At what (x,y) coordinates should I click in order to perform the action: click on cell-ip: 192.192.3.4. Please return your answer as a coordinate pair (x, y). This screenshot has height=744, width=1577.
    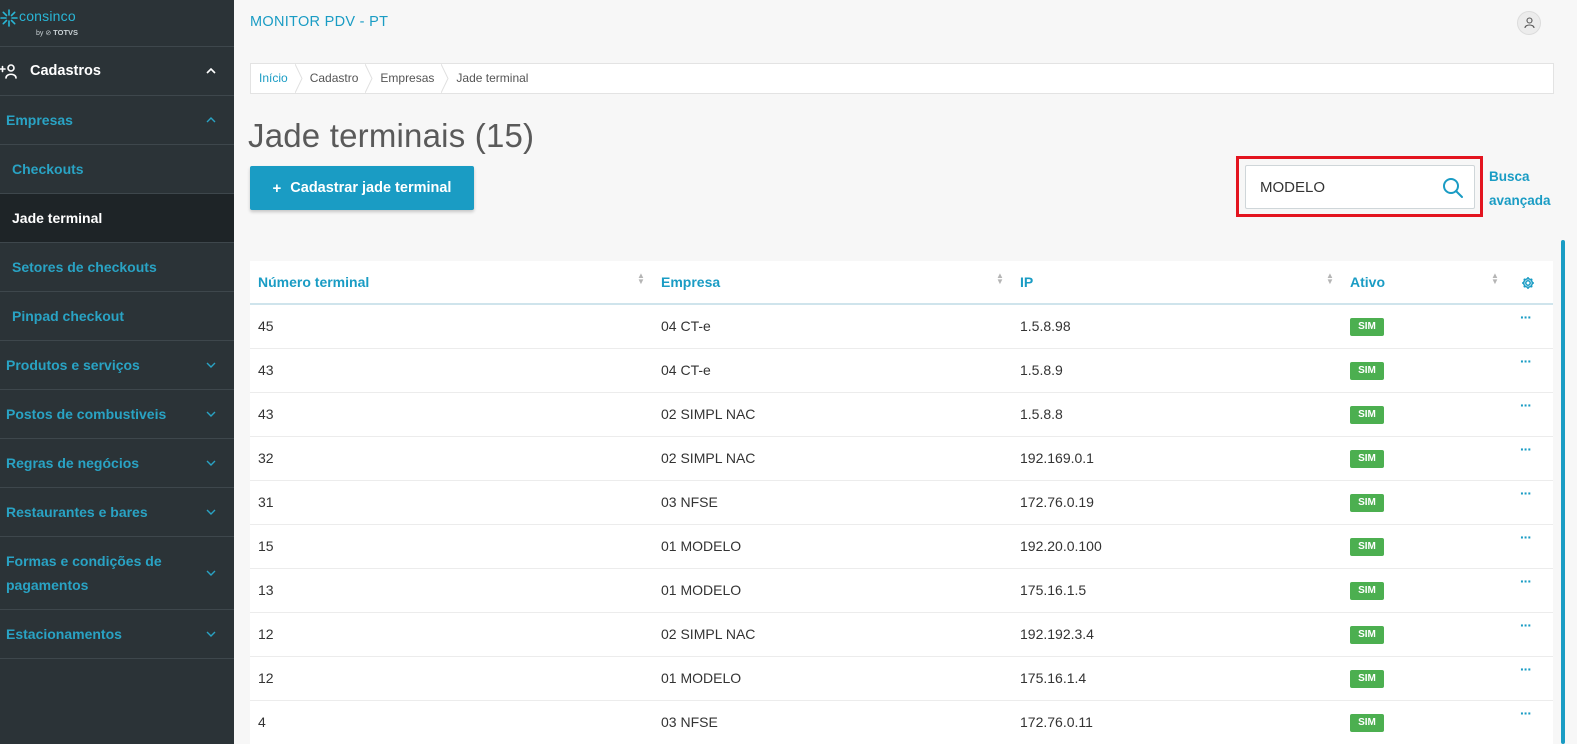
    Looking at the image, I should click on (1057, 634).